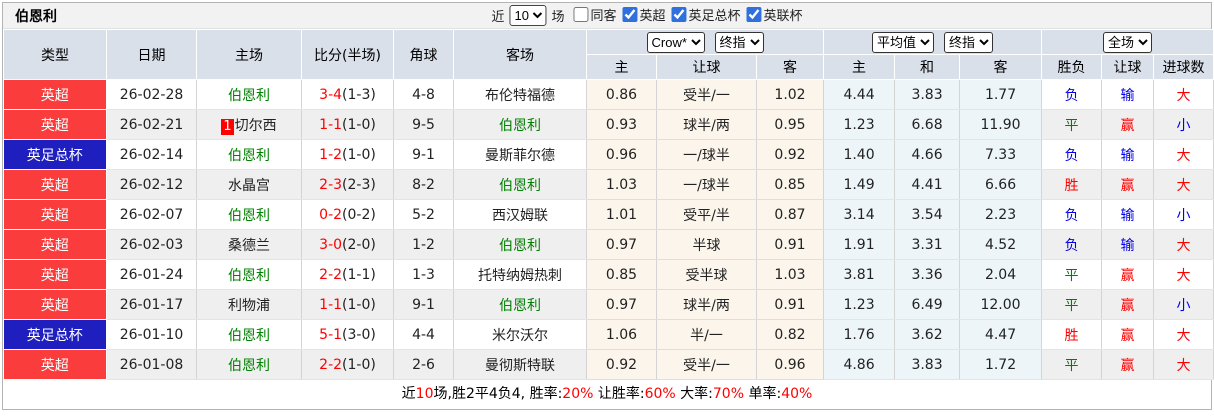  What do you see at coordinates (581, 14) in the screenshot?
I see `checkbox-同客` at bounding box center [581, 14].